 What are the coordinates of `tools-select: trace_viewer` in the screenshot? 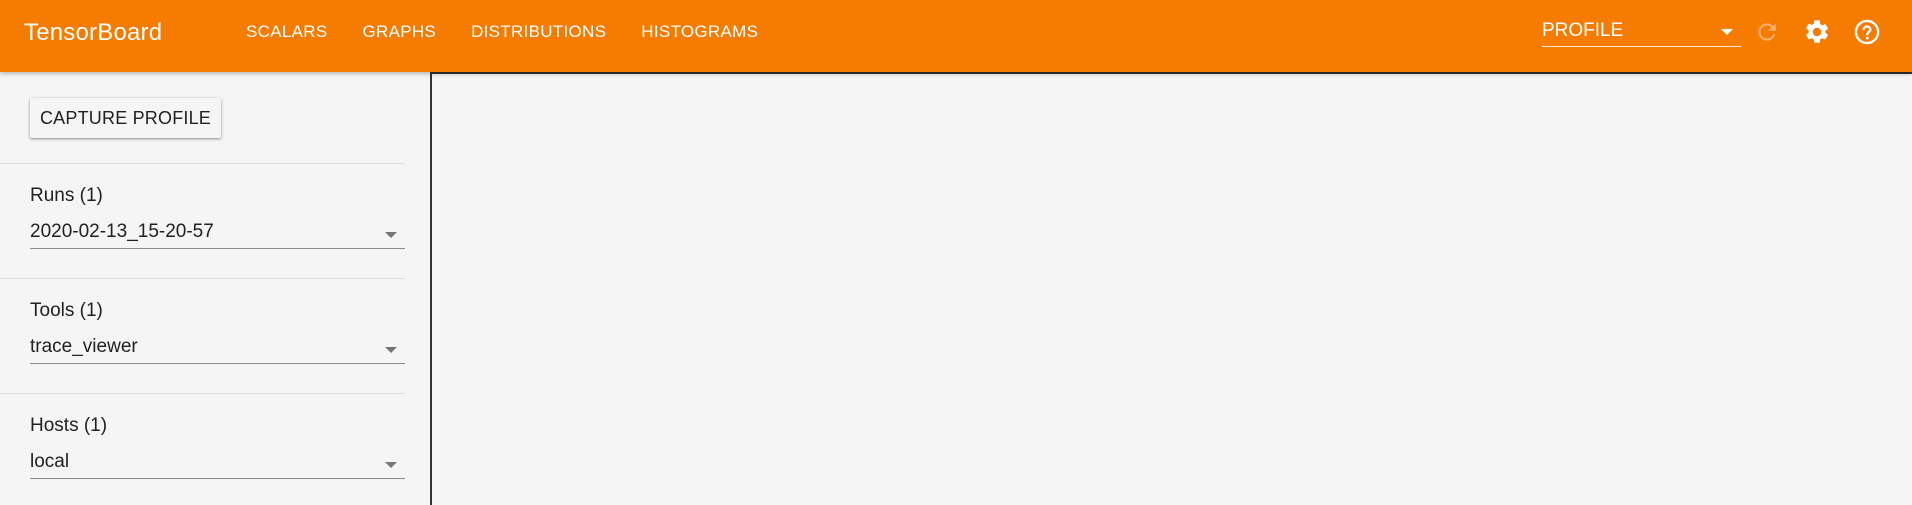 It's located at (217, 348).